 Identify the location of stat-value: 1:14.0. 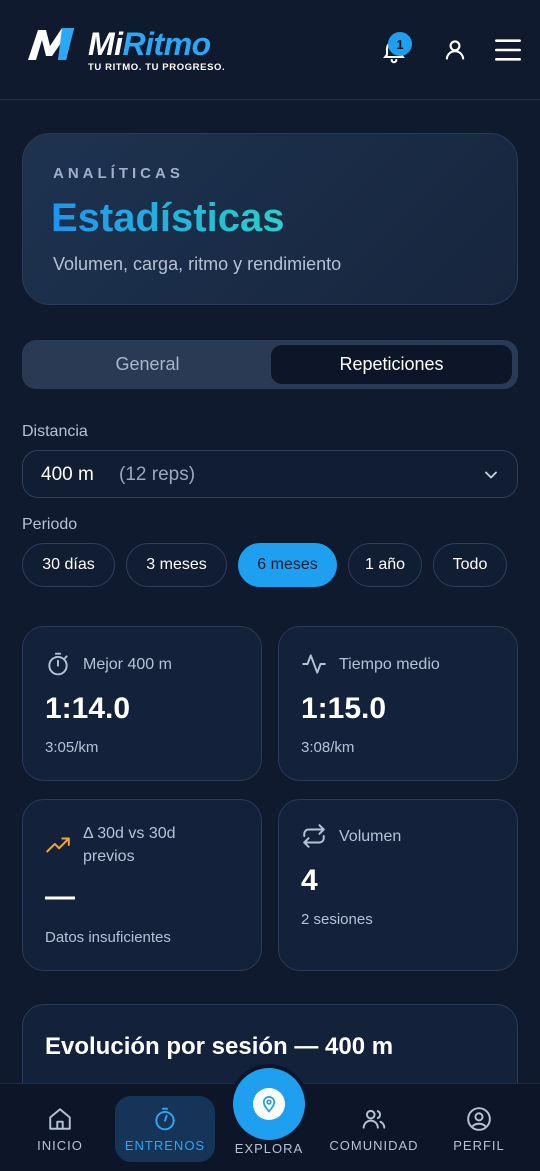
(88, 708).